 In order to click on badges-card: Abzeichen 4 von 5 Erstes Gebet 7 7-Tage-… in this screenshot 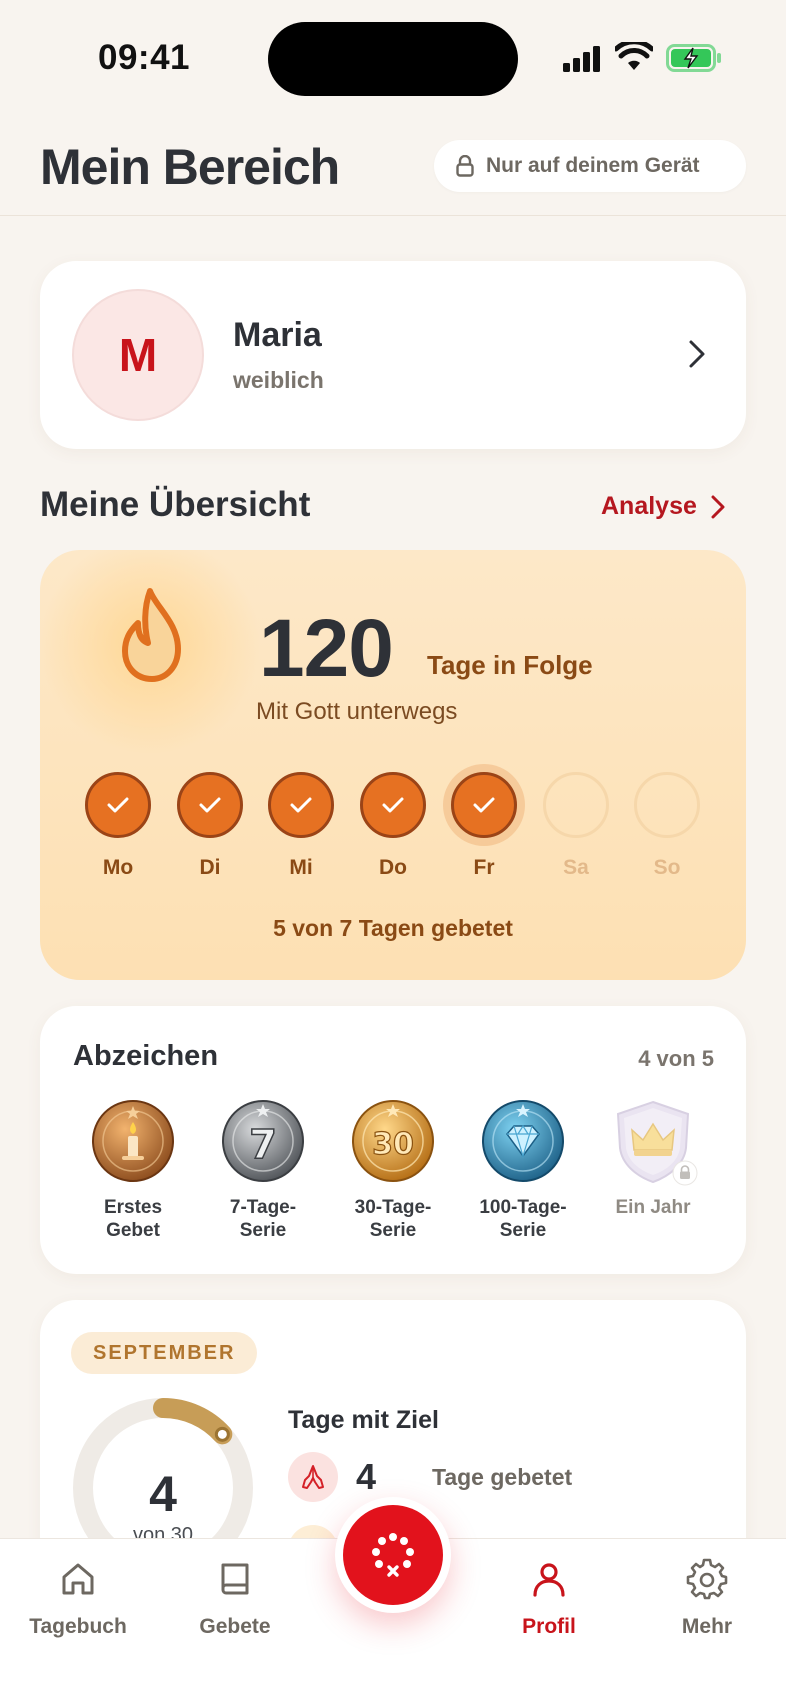, I will do `click(393, 1140)`.